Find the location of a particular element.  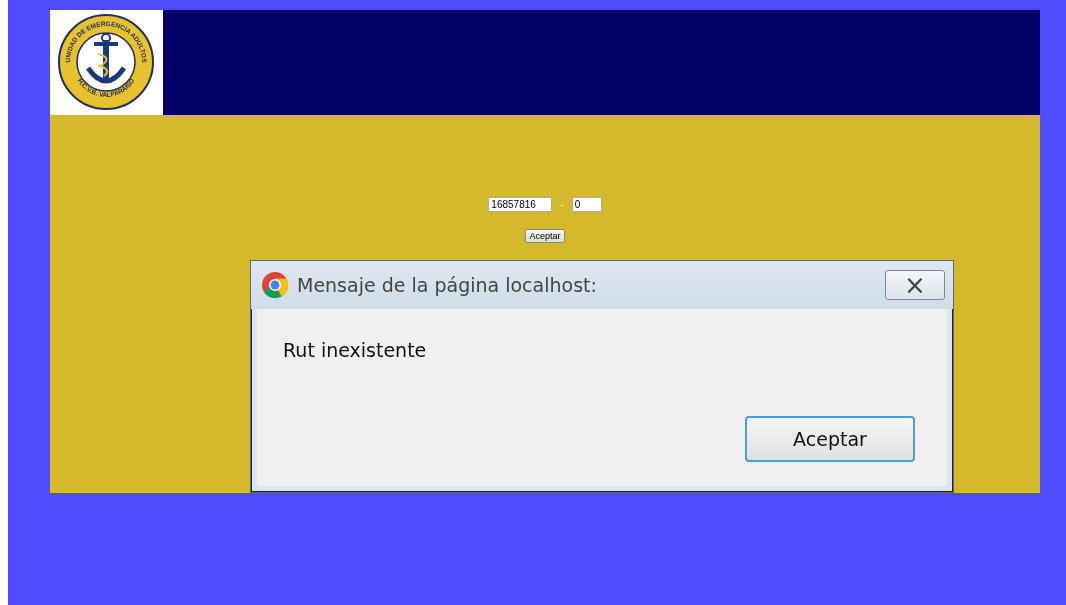

rut-field: 16857816 is located at coordinates (520, 204).